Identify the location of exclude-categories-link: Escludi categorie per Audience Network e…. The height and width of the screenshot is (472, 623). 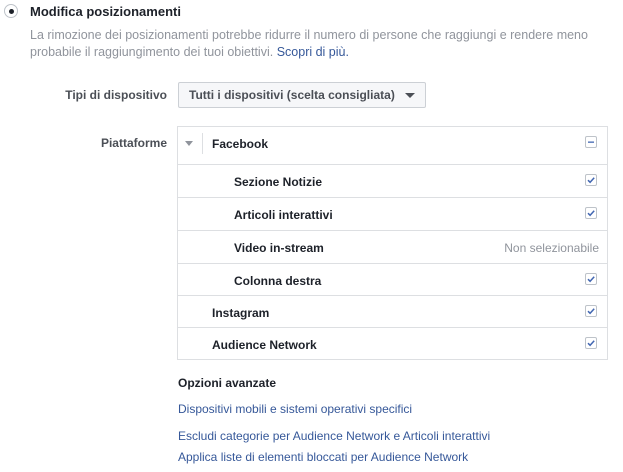
(334, 436).